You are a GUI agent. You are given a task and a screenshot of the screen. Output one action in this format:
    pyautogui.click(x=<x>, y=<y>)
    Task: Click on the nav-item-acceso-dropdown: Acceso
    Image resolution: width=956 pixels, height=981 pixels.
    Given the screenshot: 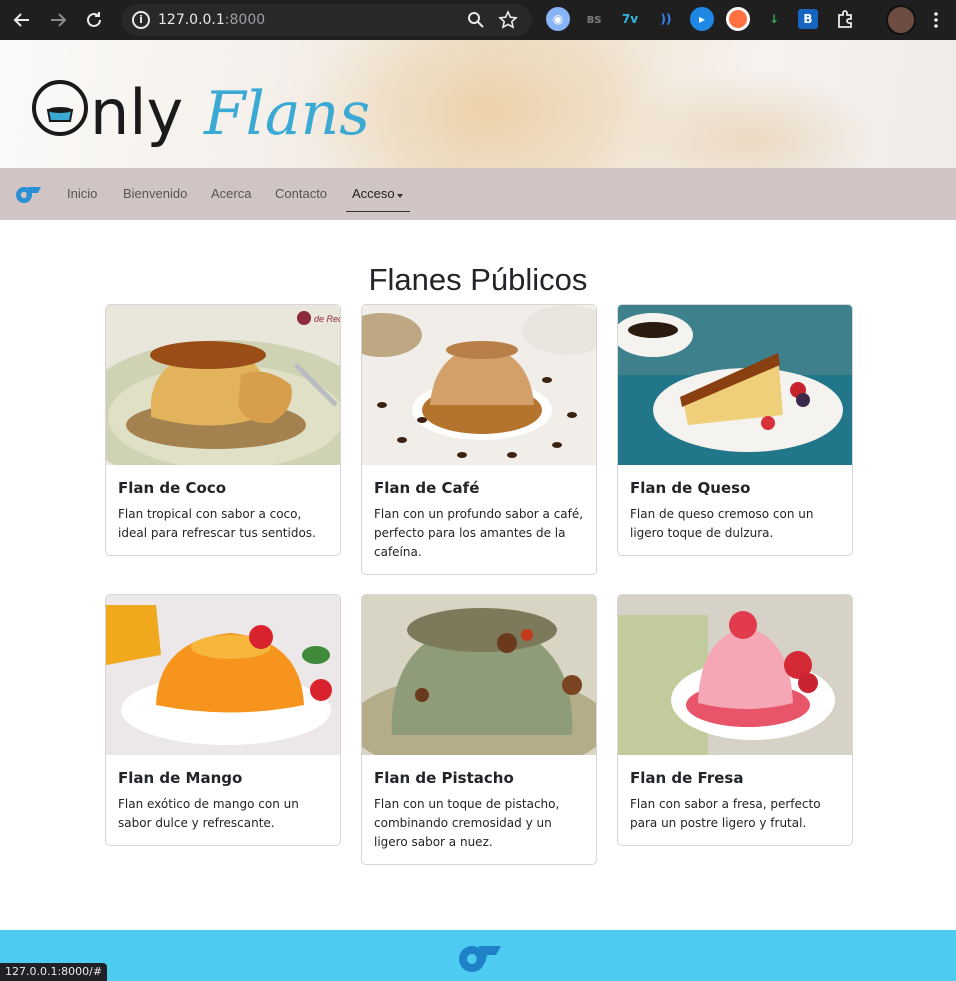 What is the action you would take?
    pyautogui.click(x=378, y=198)
    